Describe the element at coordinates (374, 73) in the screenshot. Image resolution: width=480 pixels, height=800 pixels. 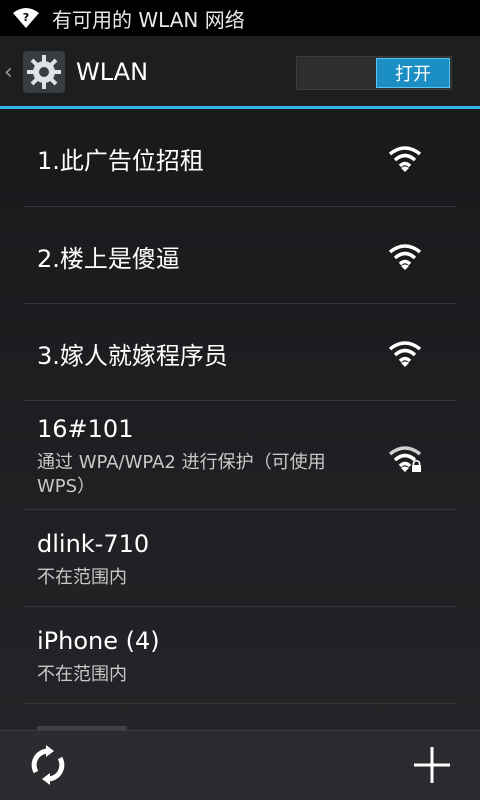
I see `wlan-toggle: 打开` at that location.